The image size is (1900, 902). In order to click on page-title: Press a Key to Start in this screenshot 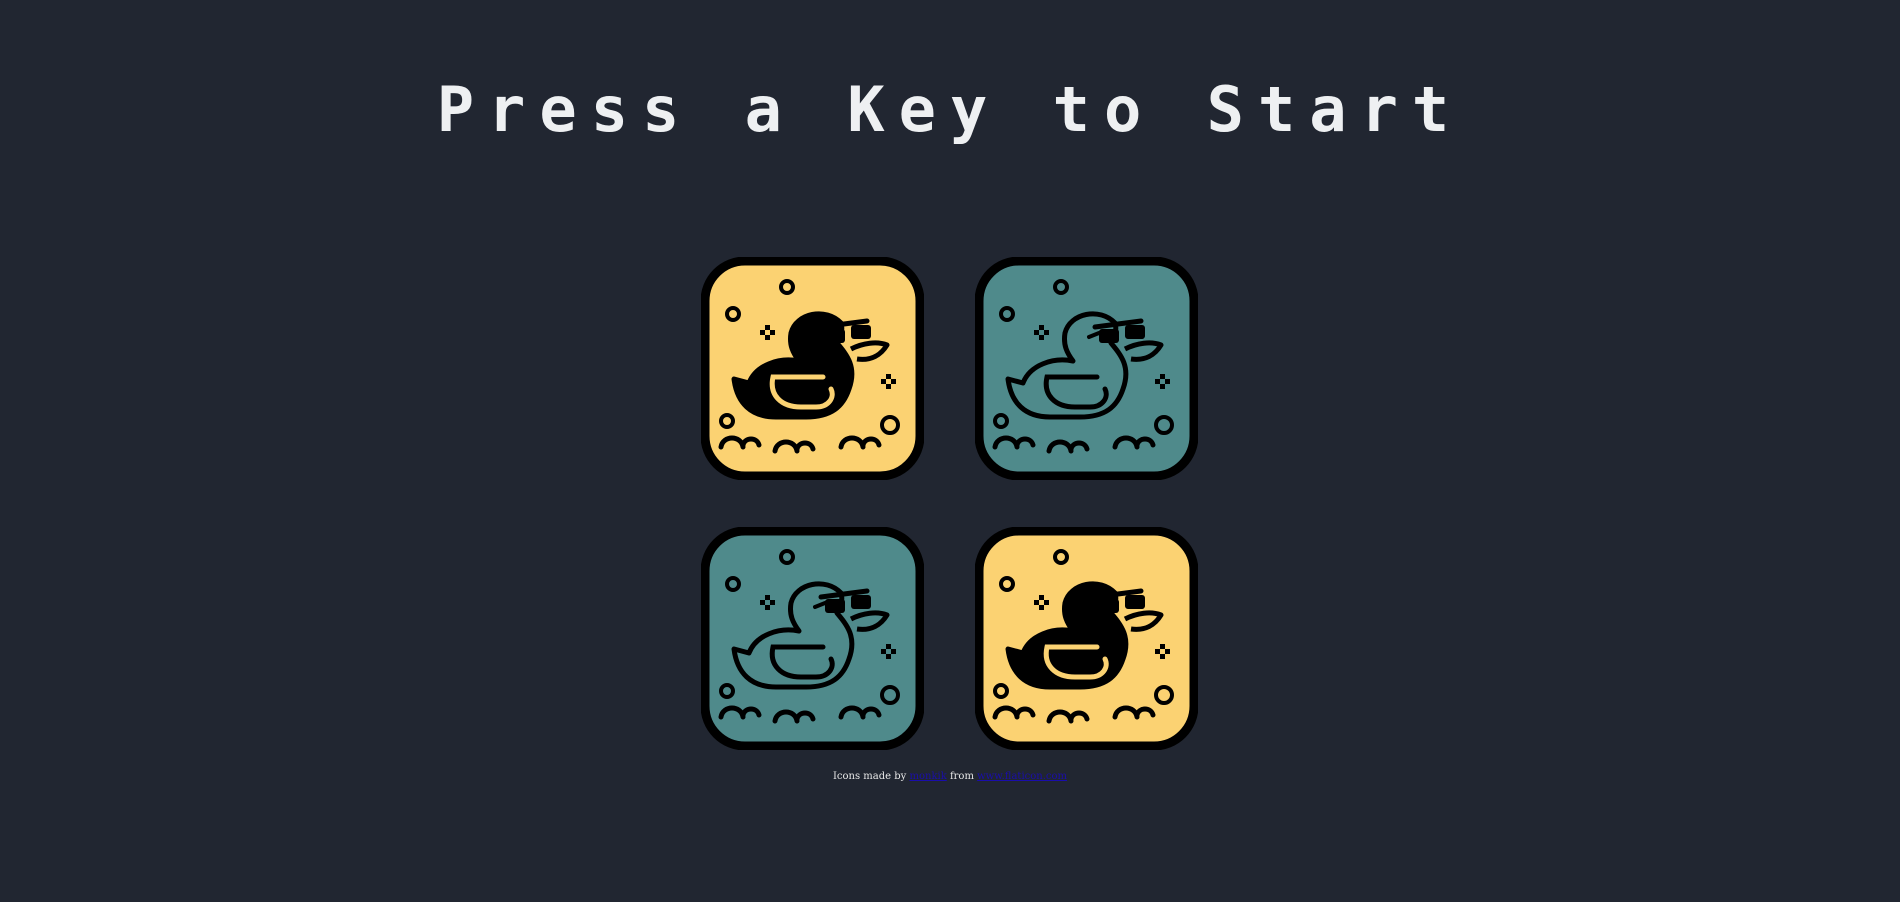, I will do `click(950, 109)`.